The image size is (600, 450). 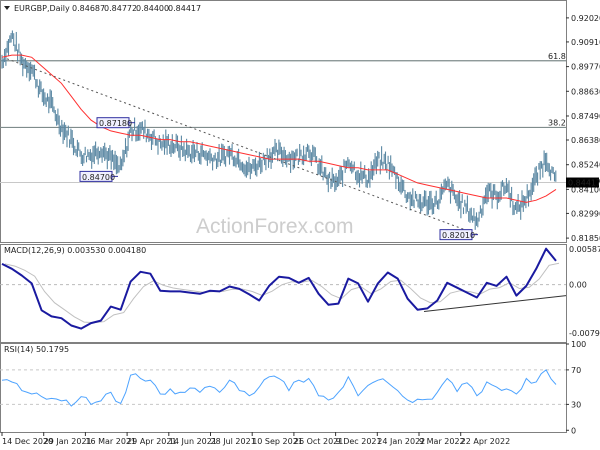 What do you see at coordinates (578, 285) in the screenshot?
I see `macd-axis-label: 0.00` at bounding box center [578, 285].